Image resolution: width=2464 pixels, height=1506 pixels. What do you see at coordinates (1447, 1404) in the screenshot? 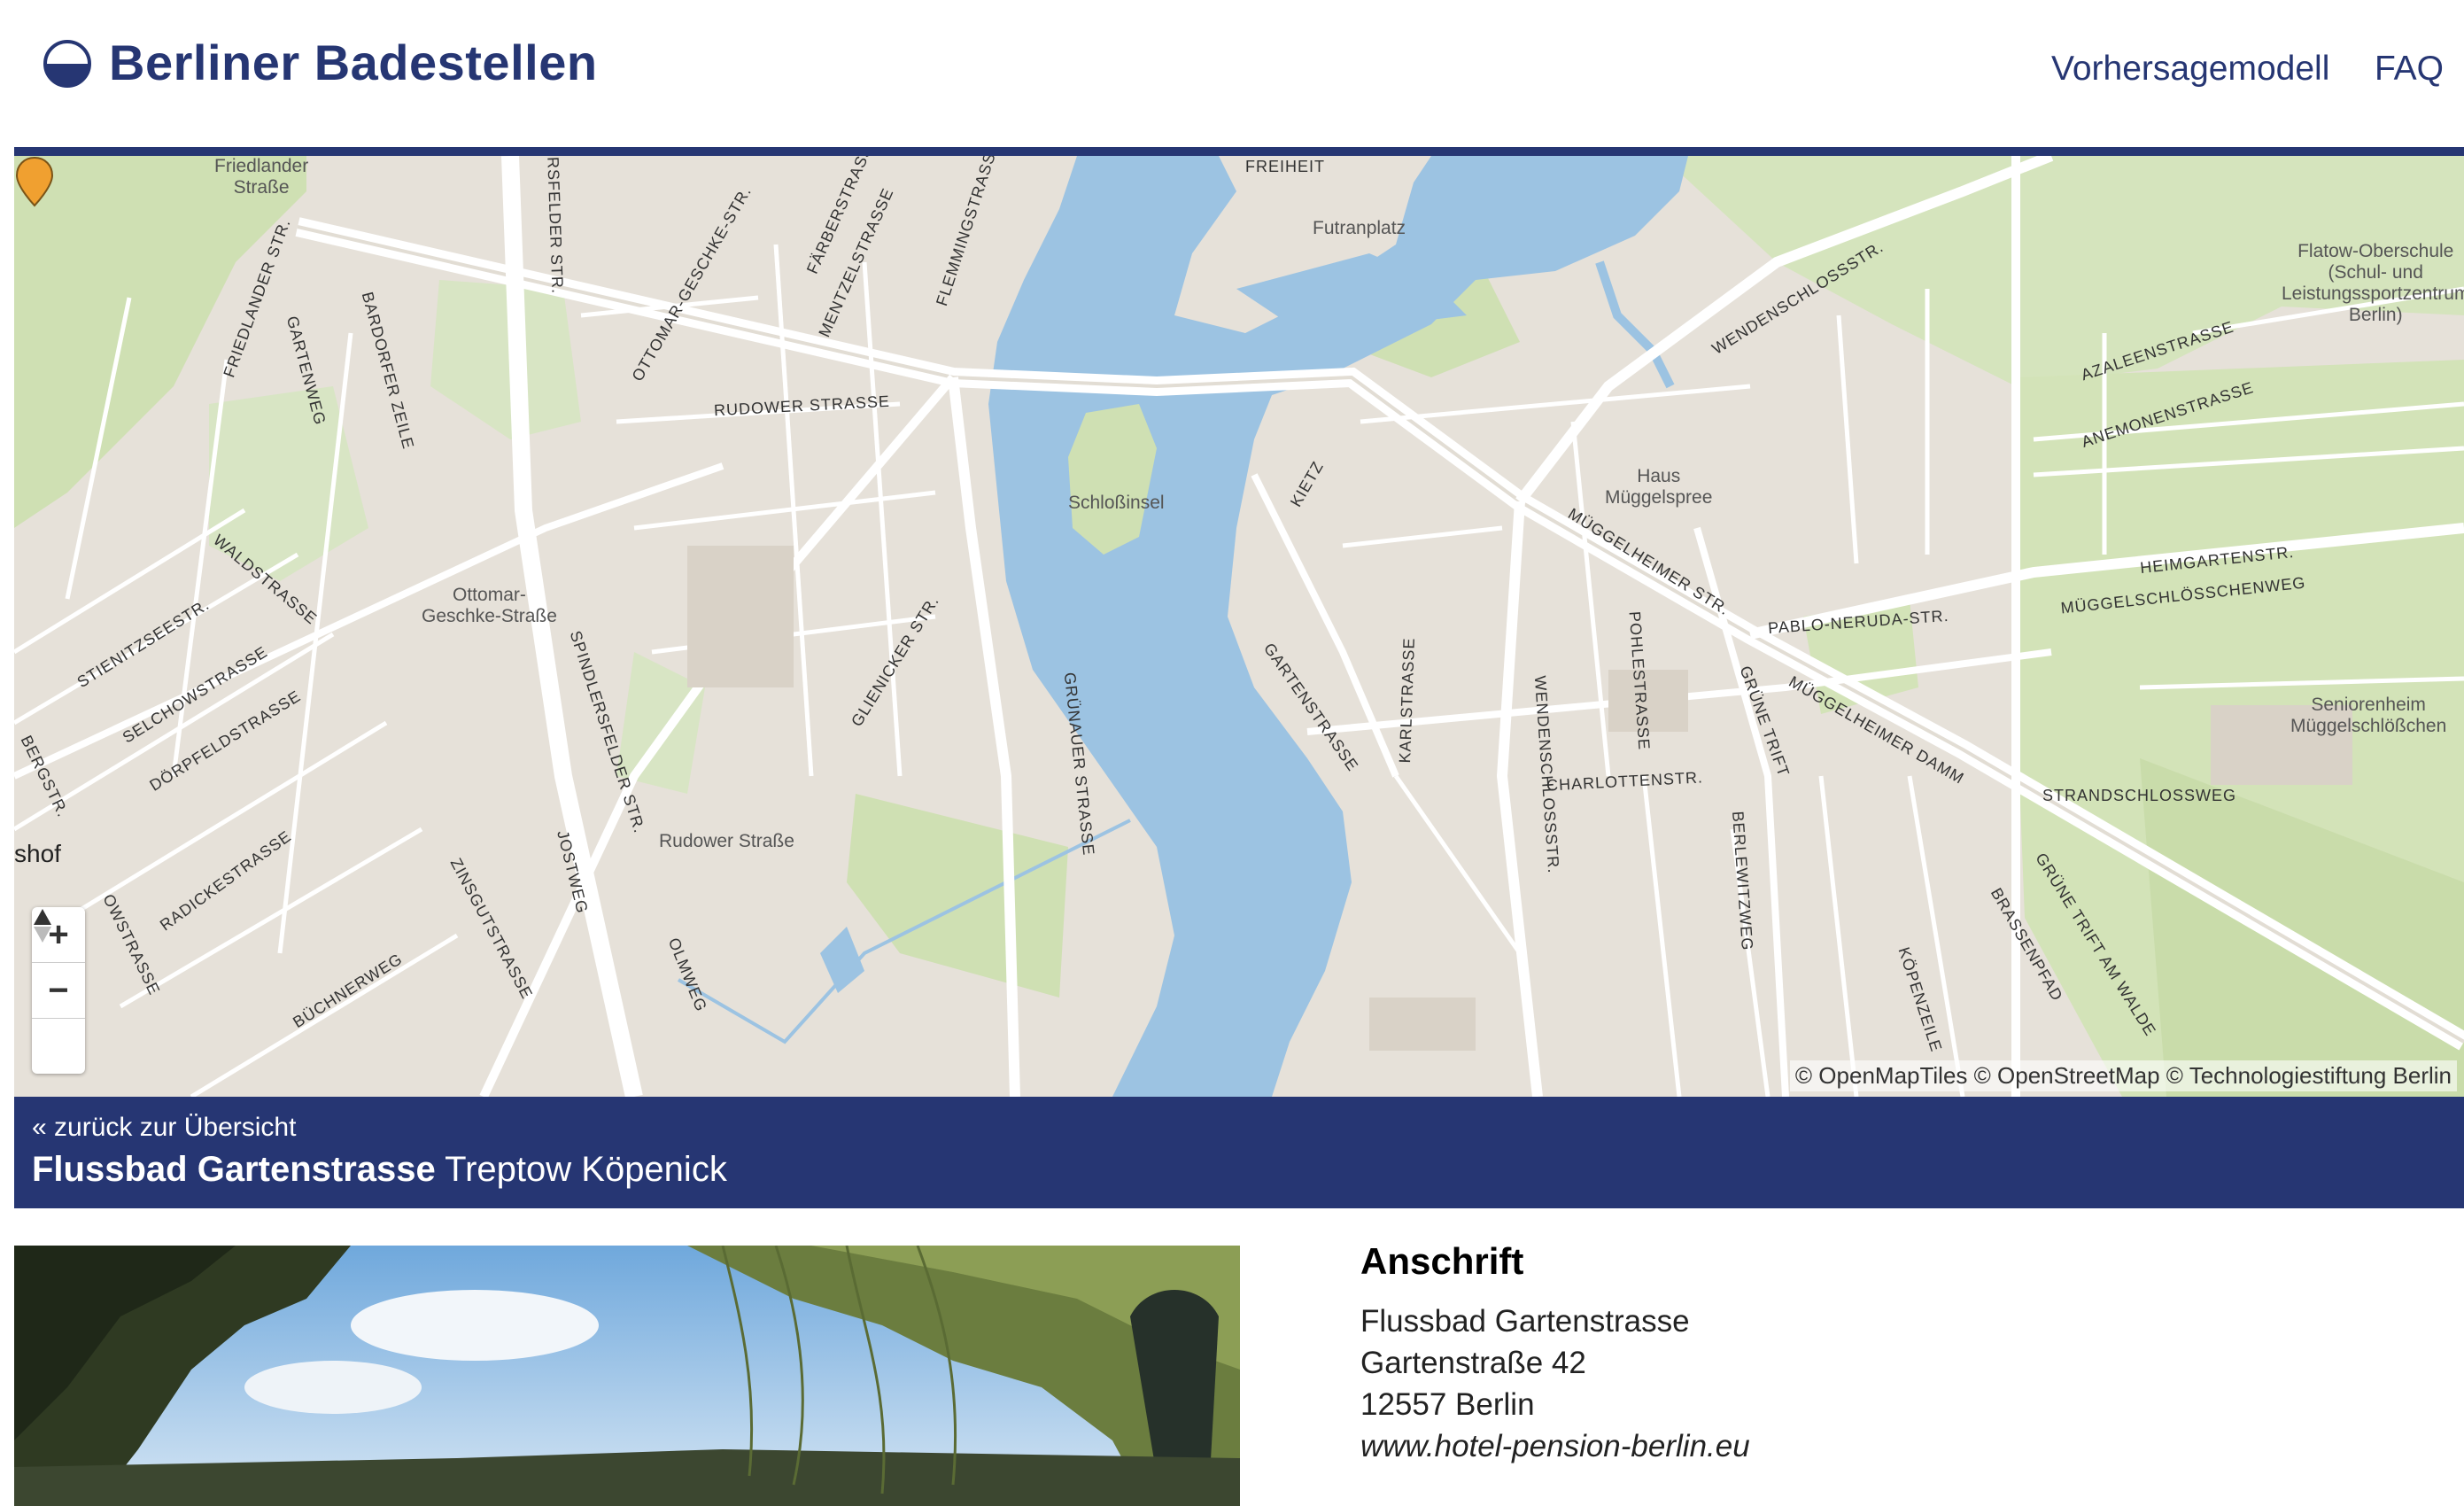
I see `address-city: 12557 Berlin` at bounding box center [1447, 1404].